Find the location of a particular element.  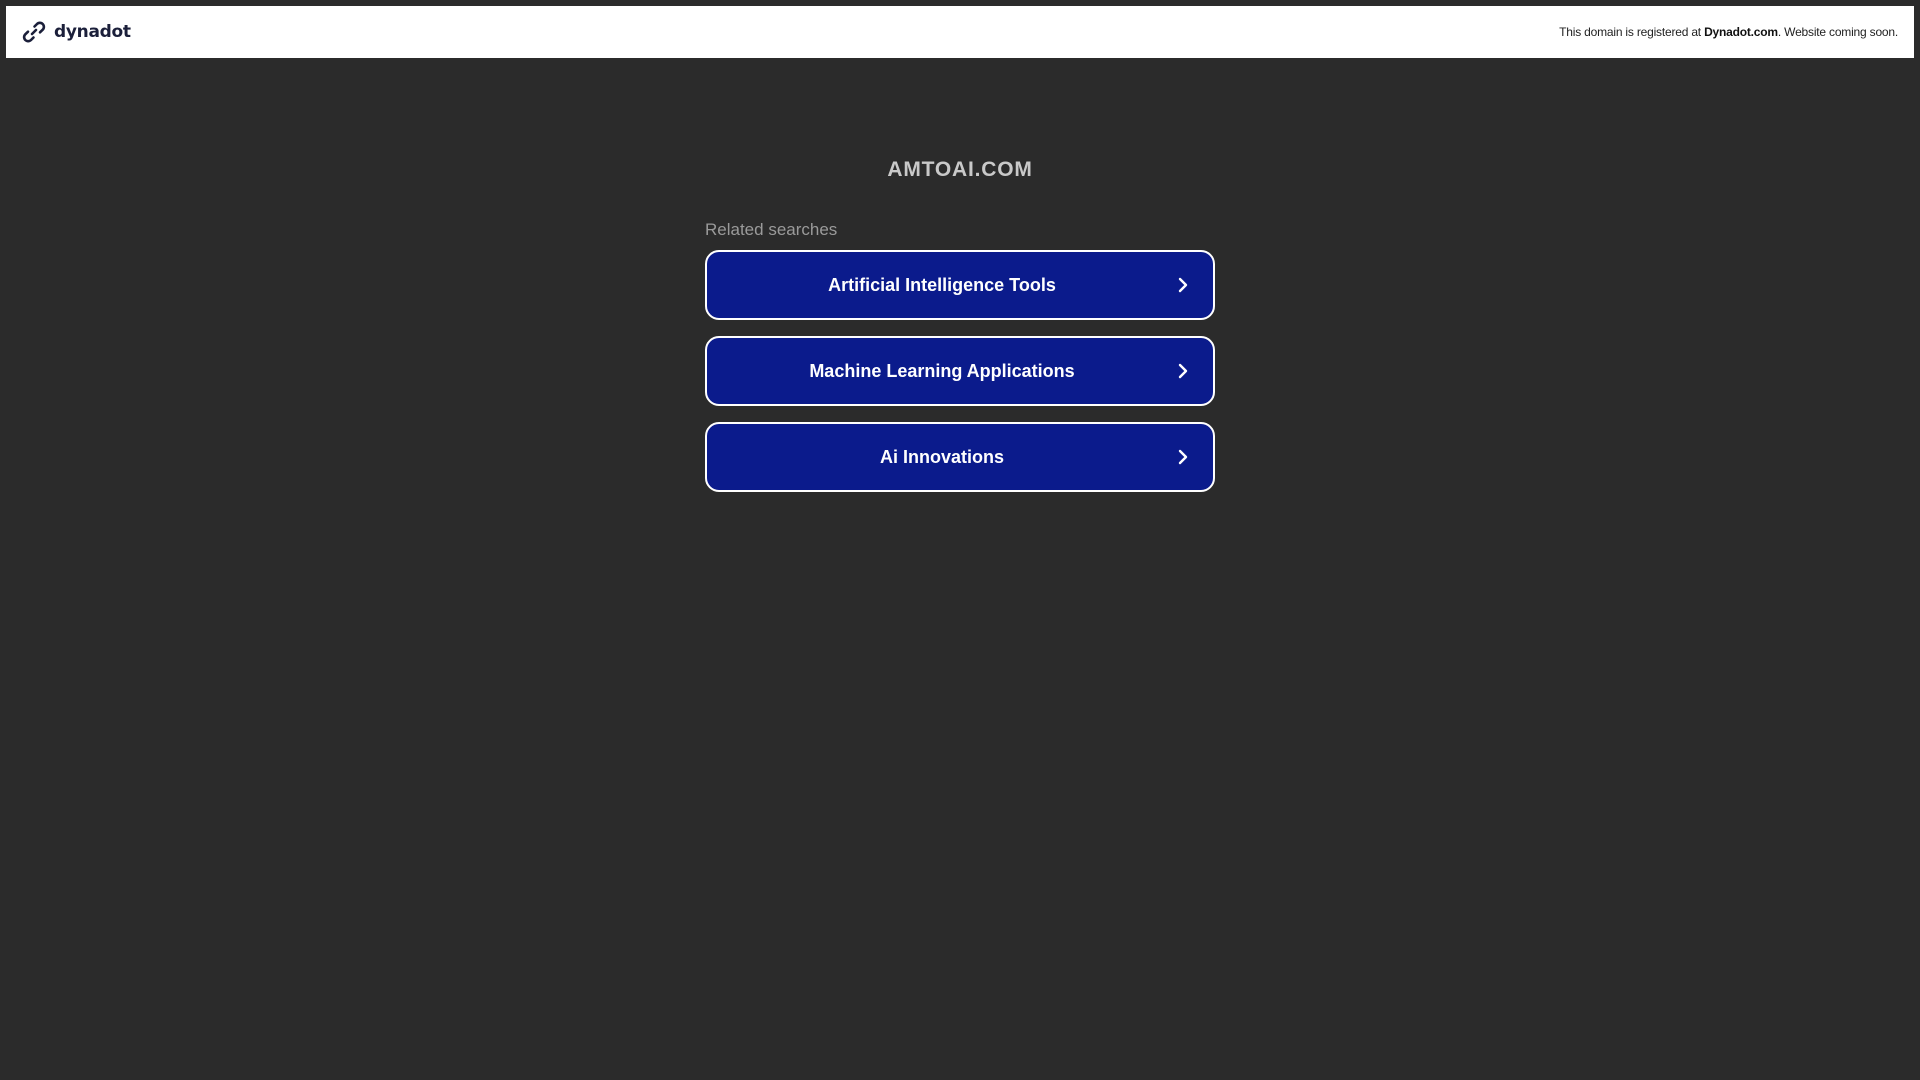

search-link-label: Ai Innovations is located at coordinates (941, 456).